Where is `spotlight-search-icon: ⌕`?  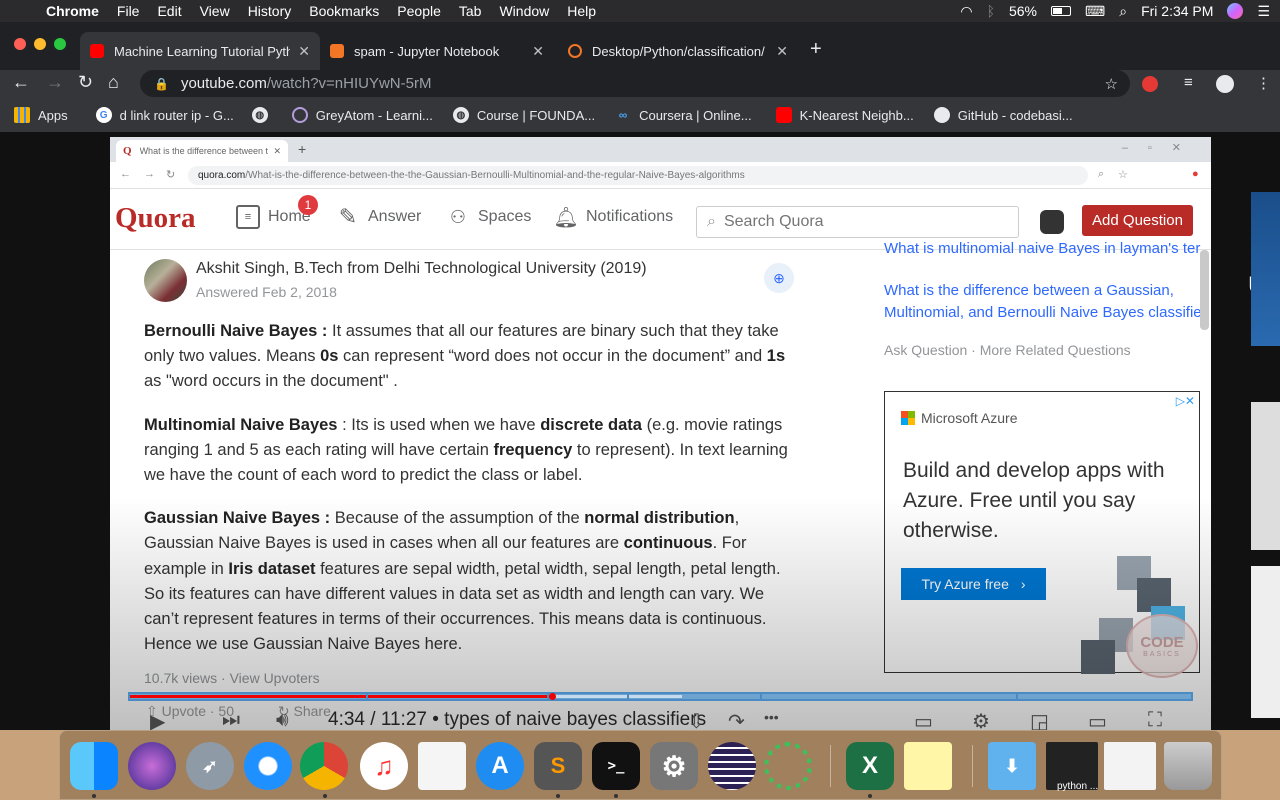 spotlight-search-icon: ⌕ is located at coordinates (1123, 11).